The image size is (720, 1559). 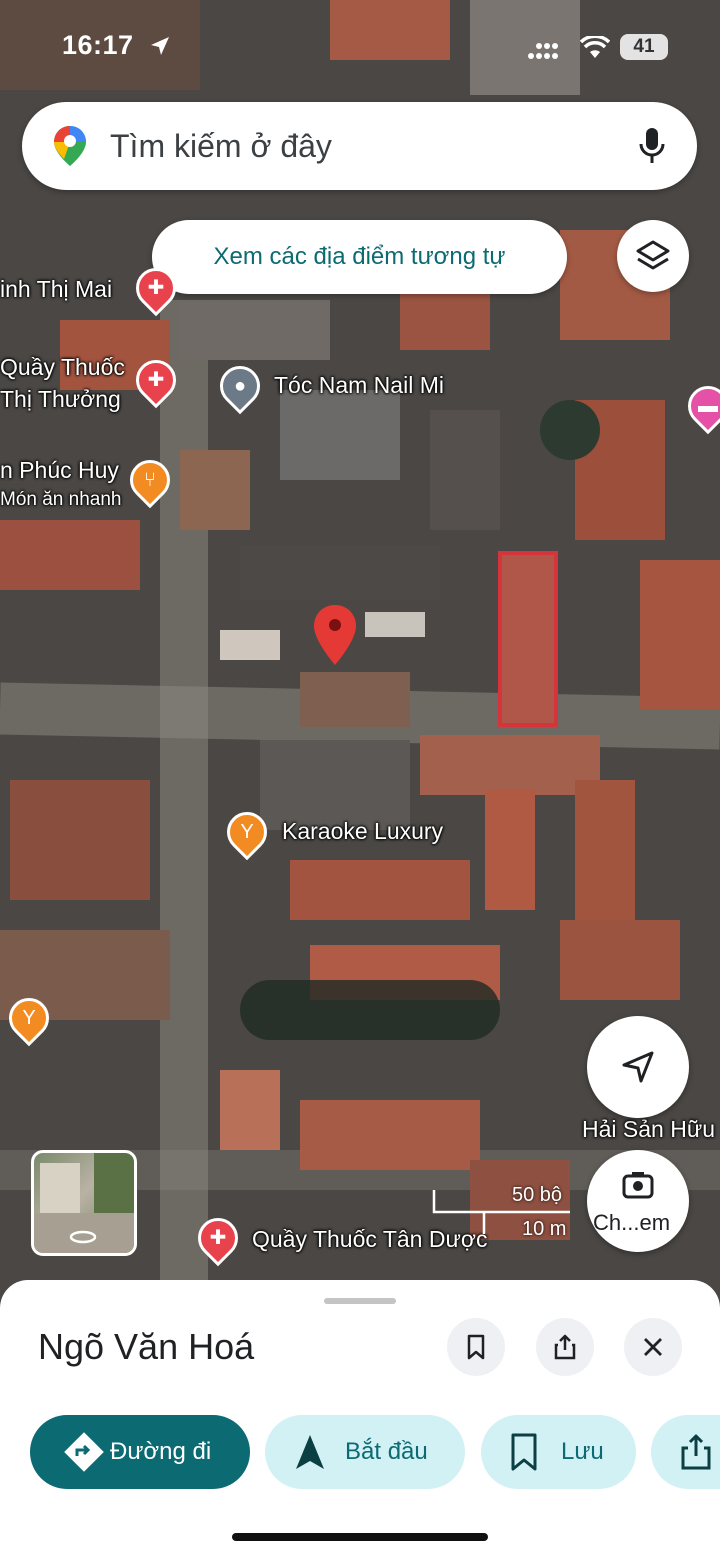 I want to click on directions-icon, so click(x=84, y=1452).